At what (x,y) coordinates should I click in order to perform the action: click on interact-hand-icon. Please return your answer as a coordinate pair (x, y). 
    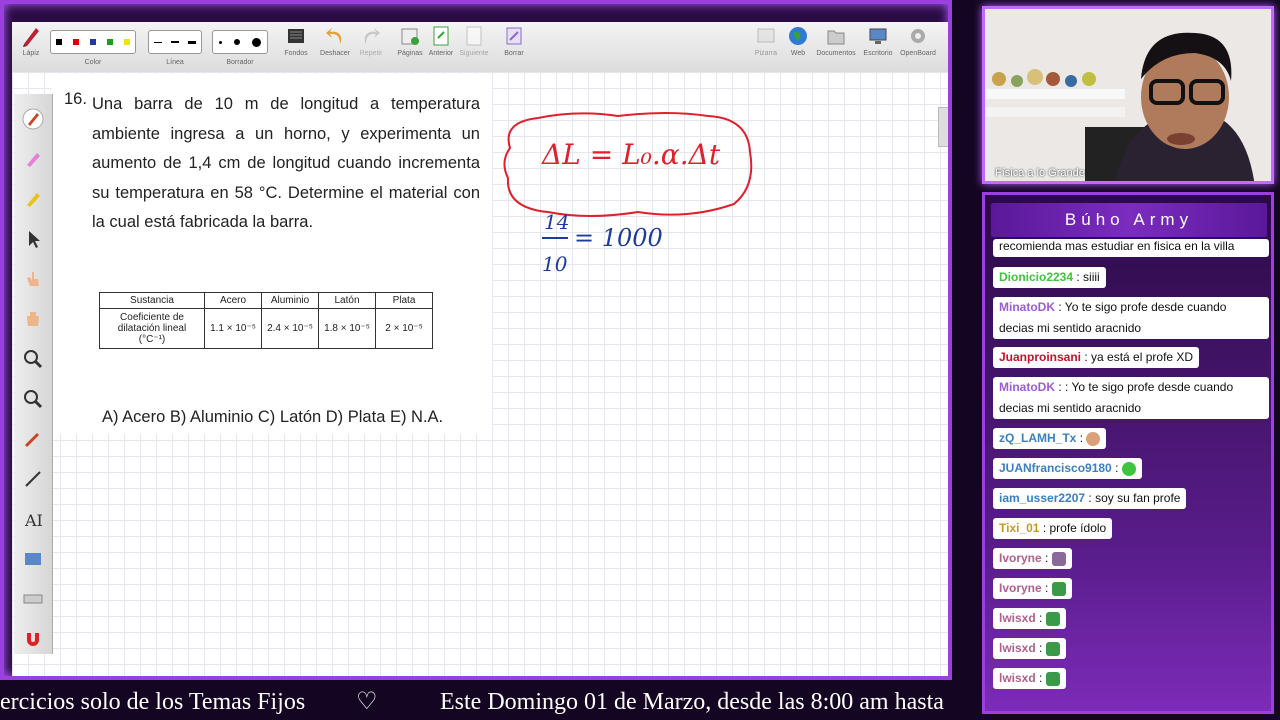
    Looking at the image, I should click on (33, 279).